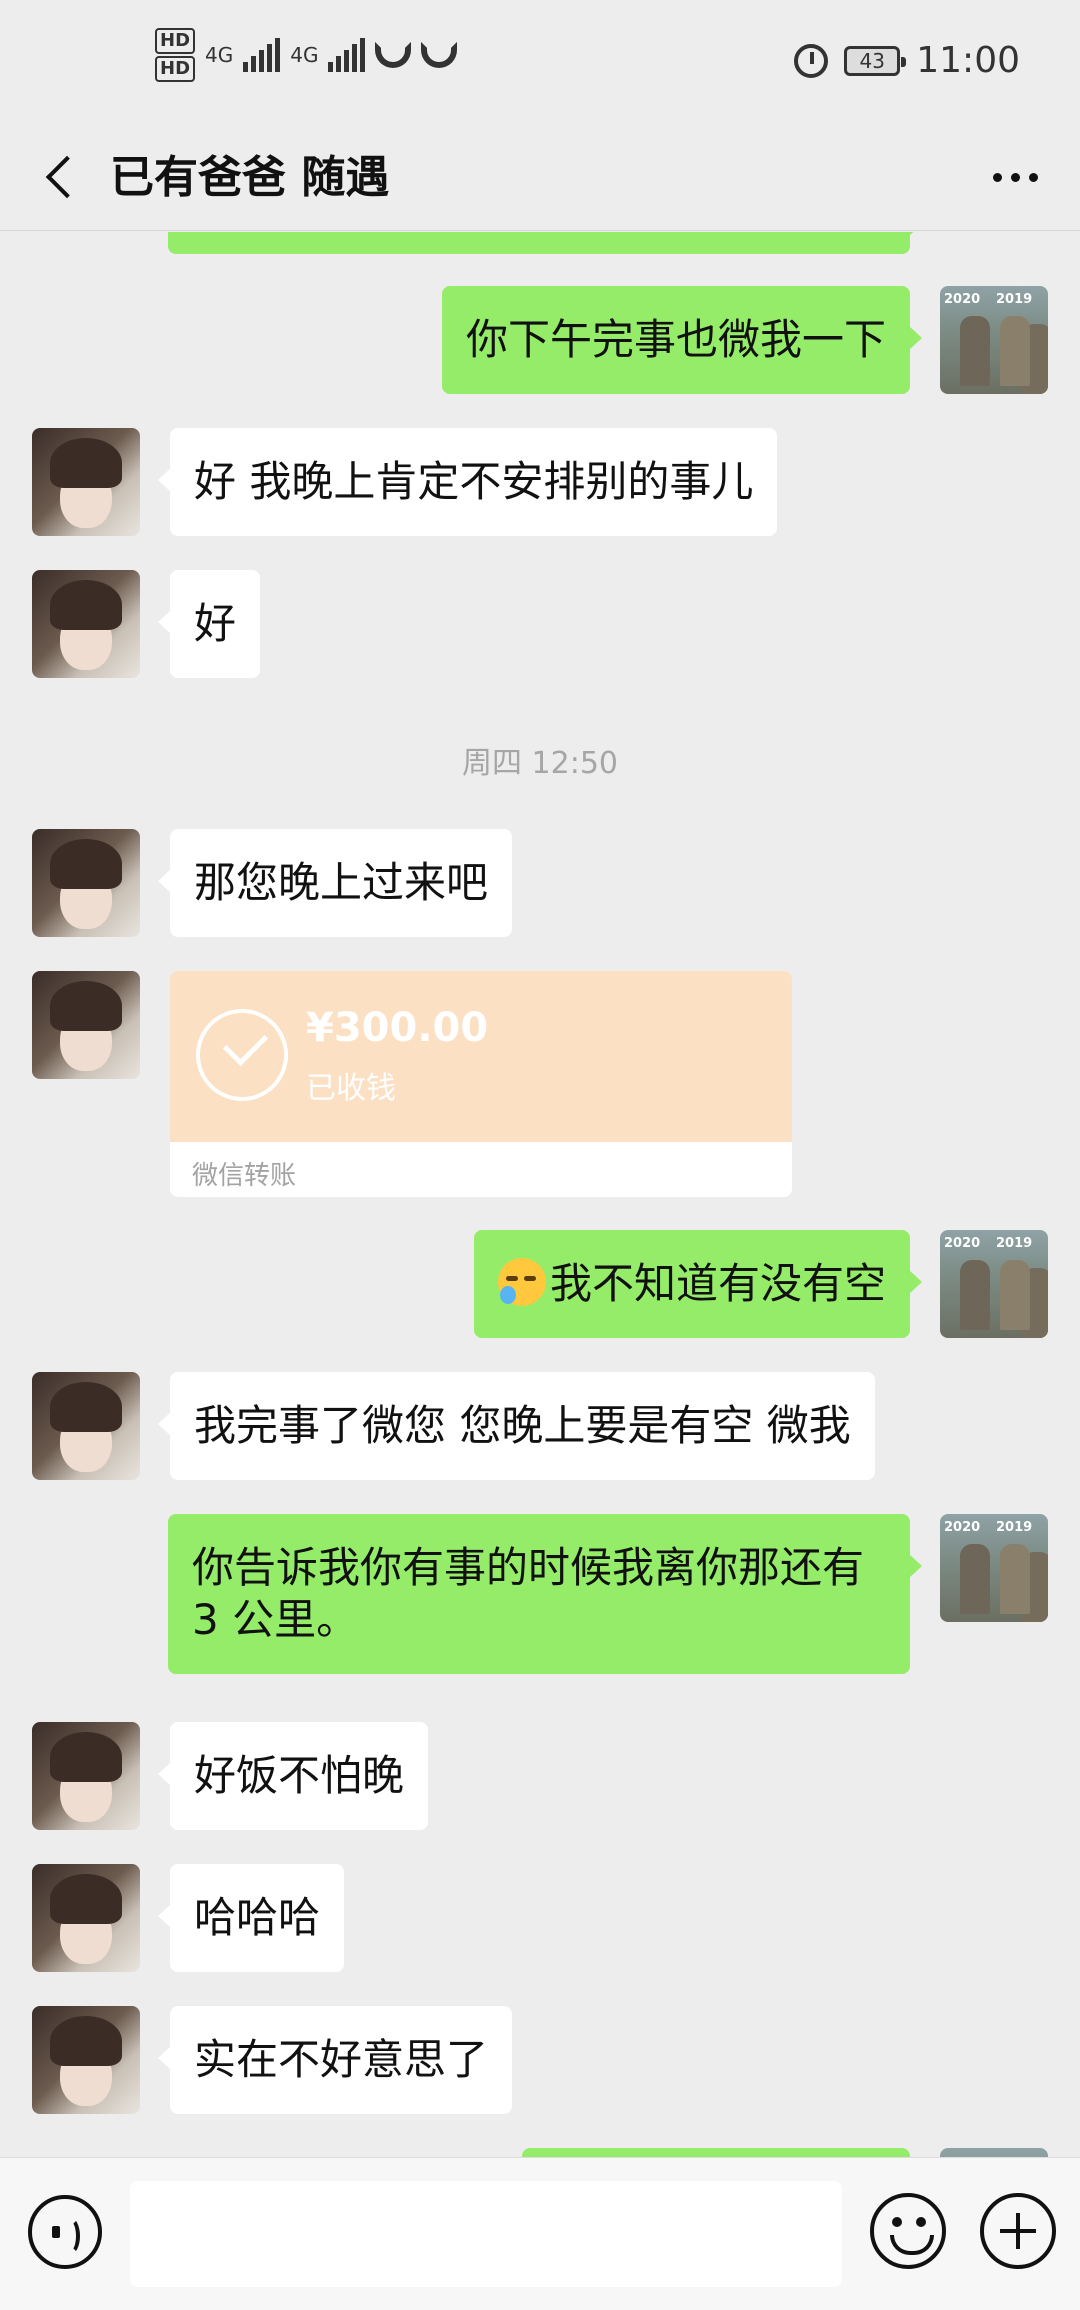 The image size is (1080, 2310). Describe the element at coordinates (474, 481) in the screenshot. I see `message-text: 好 我晚上肯定不安排别的事儿` at that location.